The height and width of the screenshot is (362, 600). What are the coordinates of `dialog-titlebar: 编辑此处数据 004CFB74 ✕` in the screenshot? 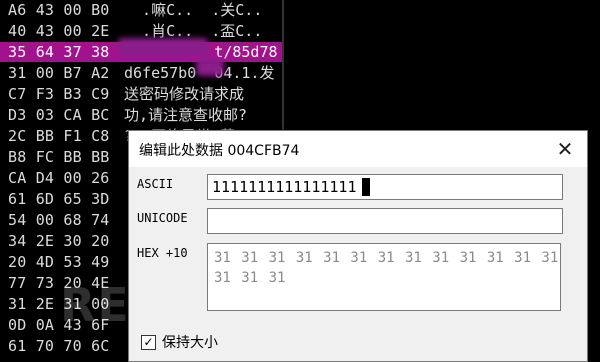 It's located at (358, 149).